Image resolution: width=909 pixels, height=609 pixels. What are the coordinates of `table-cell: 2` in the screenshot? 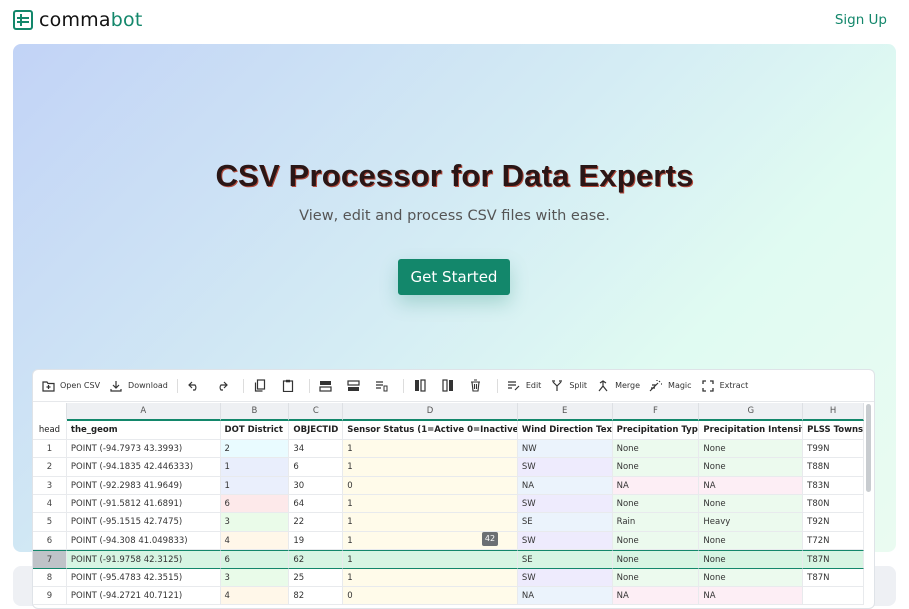 It's located at (255, 449).